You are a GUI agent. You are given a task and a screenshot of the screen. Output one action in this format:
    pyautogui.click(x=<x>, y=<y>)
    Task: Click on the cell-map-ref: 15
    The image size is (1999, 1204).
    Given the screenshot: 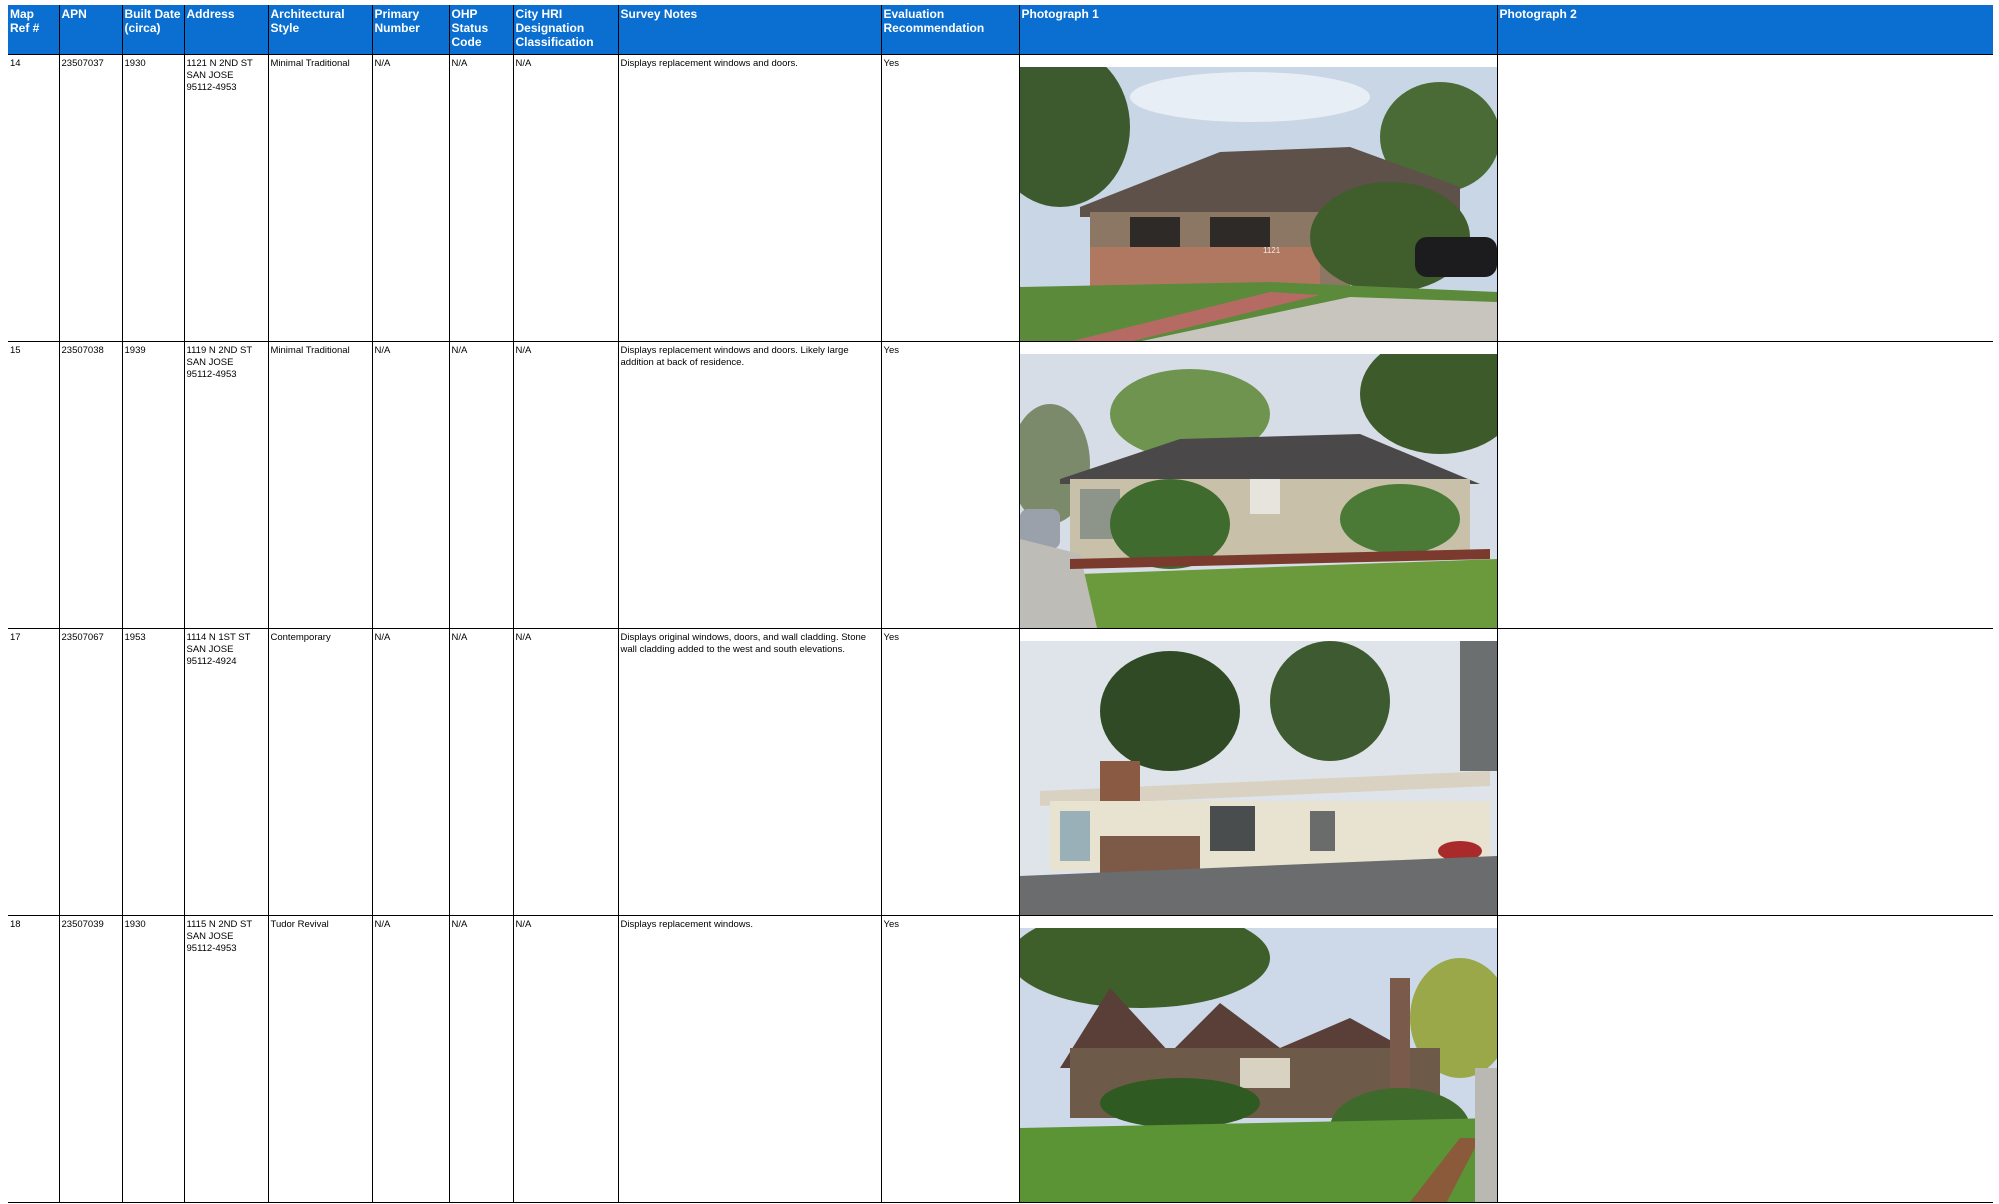 What is the action you would take?
    pyautogui.click(x=34, y=485)
    